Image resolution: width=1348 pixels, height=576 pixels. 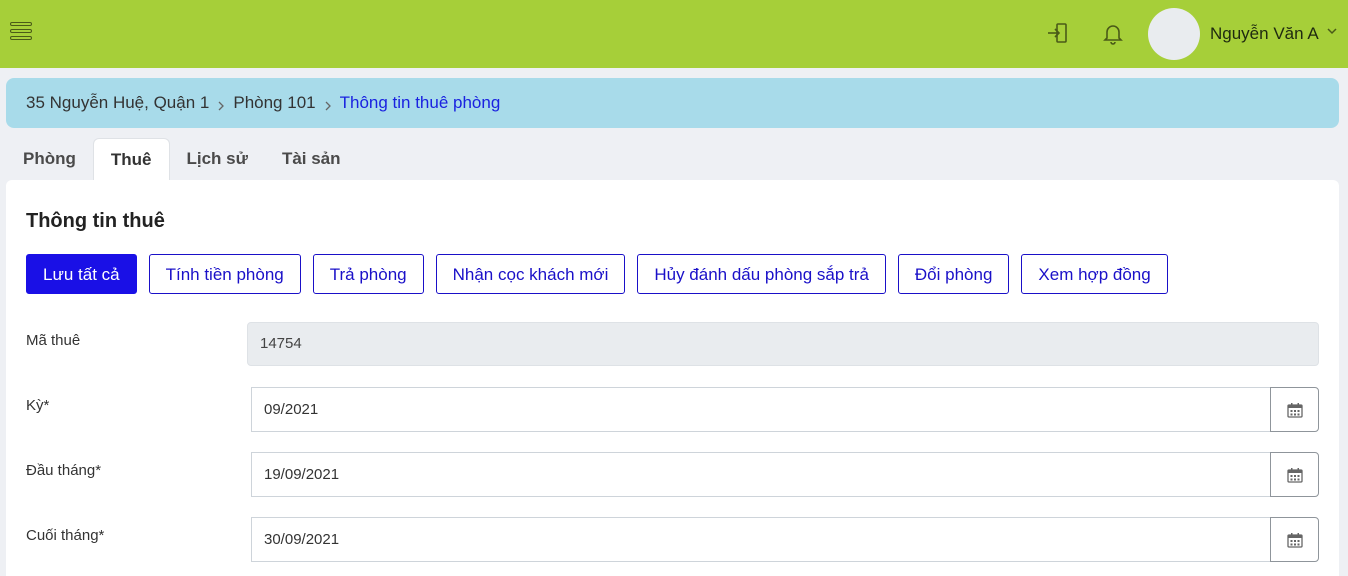 What do you see at coordinates (311, 159) in the screenshot?
I see `tab-assets: Tài sản` at bounding box center [311, 159].